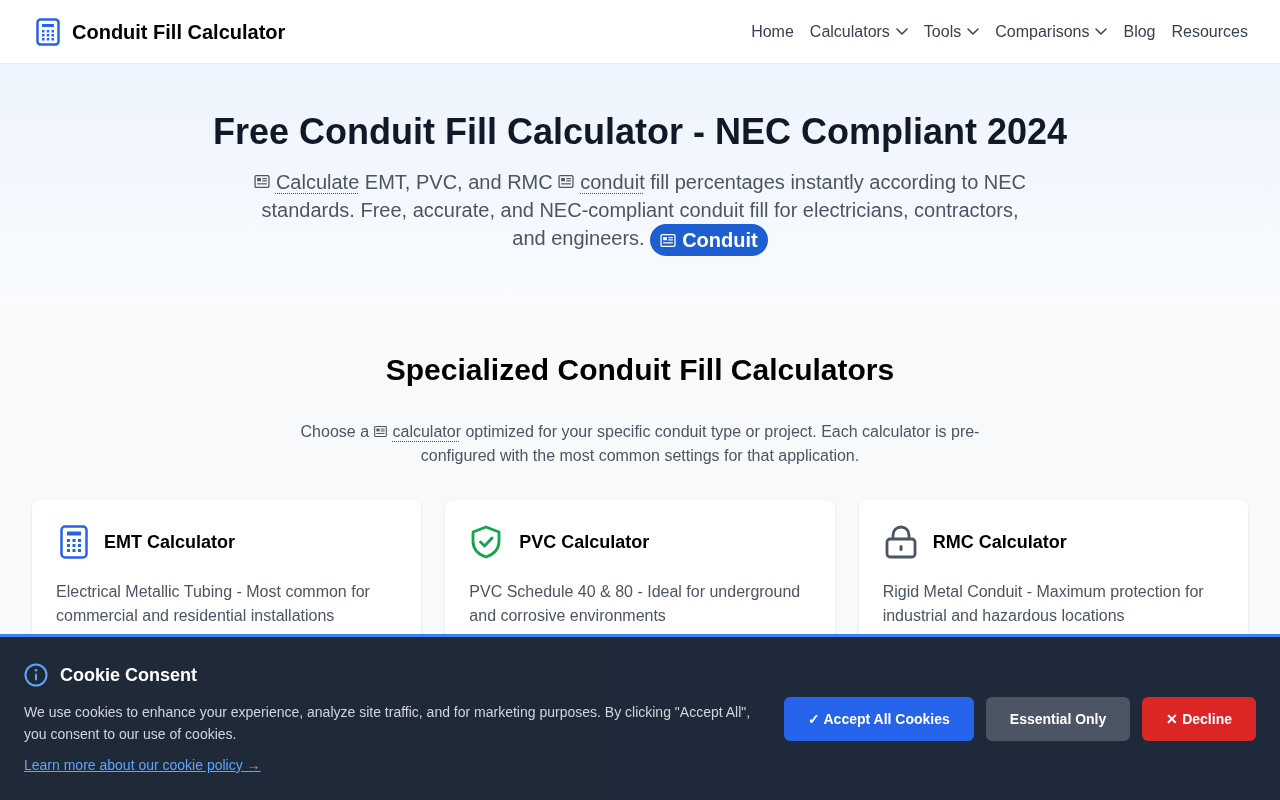 The height and width of the screenshot is (800, 1280). What do you see at coordinates (306, 182) in the screenshot?
I see `term-link: Calculate` at bounding box center [306, 182].